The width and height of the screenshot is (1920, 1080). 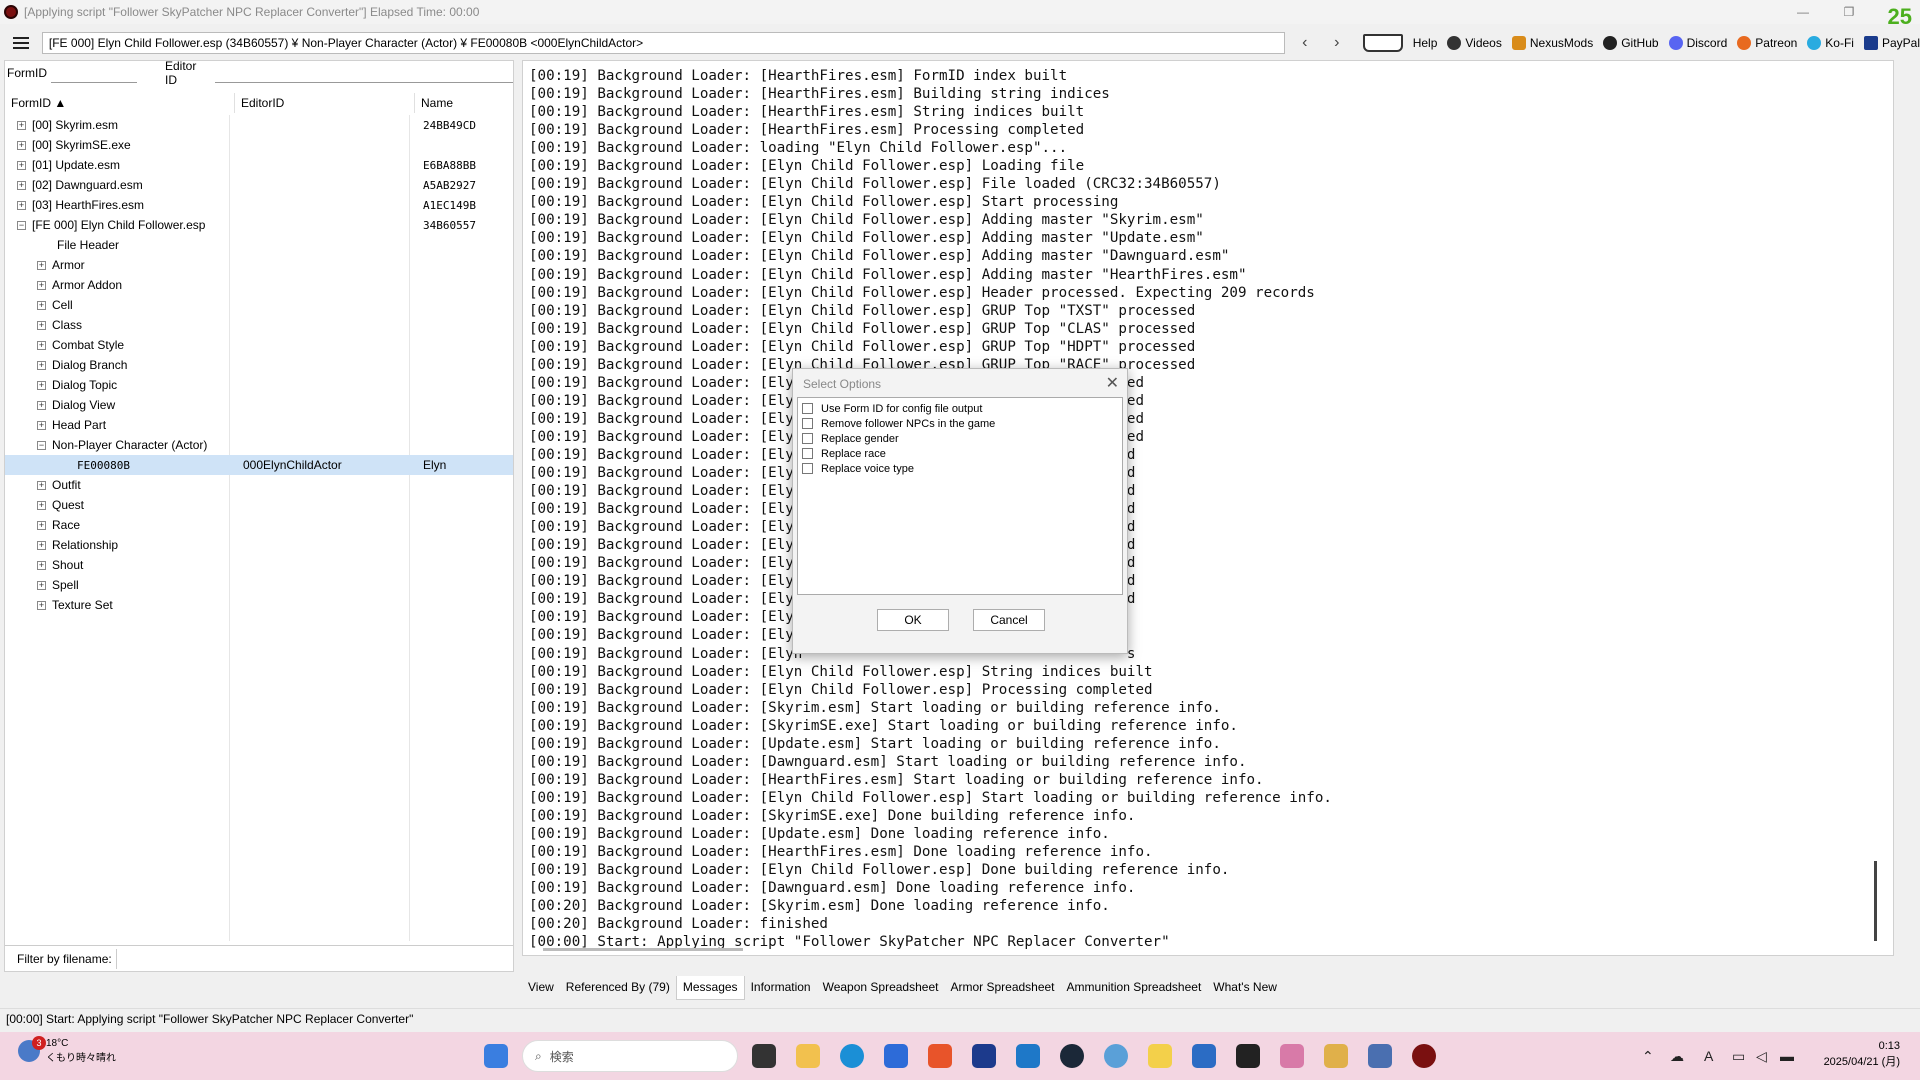 What do you see at coordinates (1002, 988) in the screenshot?
I see `tab-armor-spreadsheet: Armor Spreadsheet` at bounding box center [1002, 988].